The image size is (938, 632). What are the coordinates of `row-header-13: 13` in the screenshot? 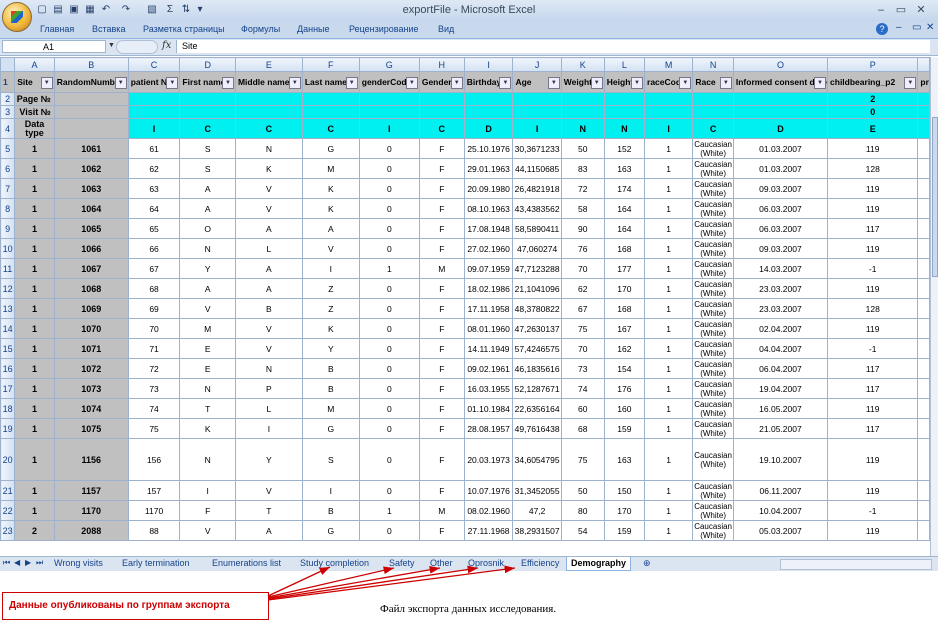 It's located at (8, 308).